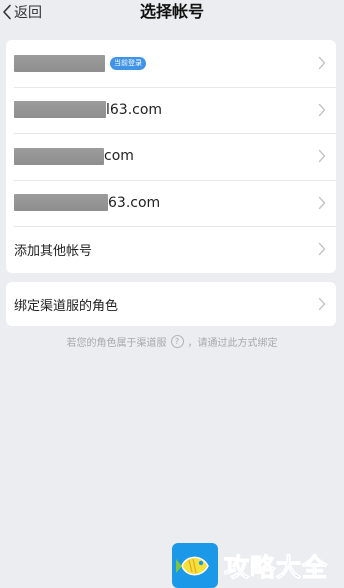  I want to click on watermark-text: 攻略大全, so click(276, 567).